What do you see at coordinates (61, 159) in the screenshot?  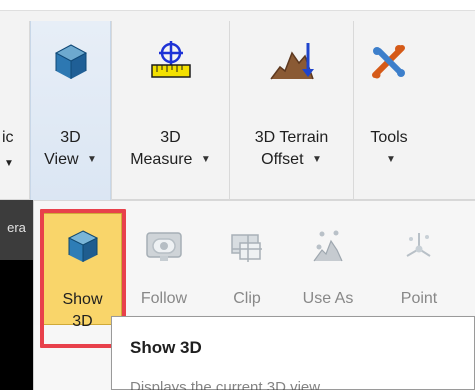 I see `view-3d-label-text: View` at bounding box center [61, 159].